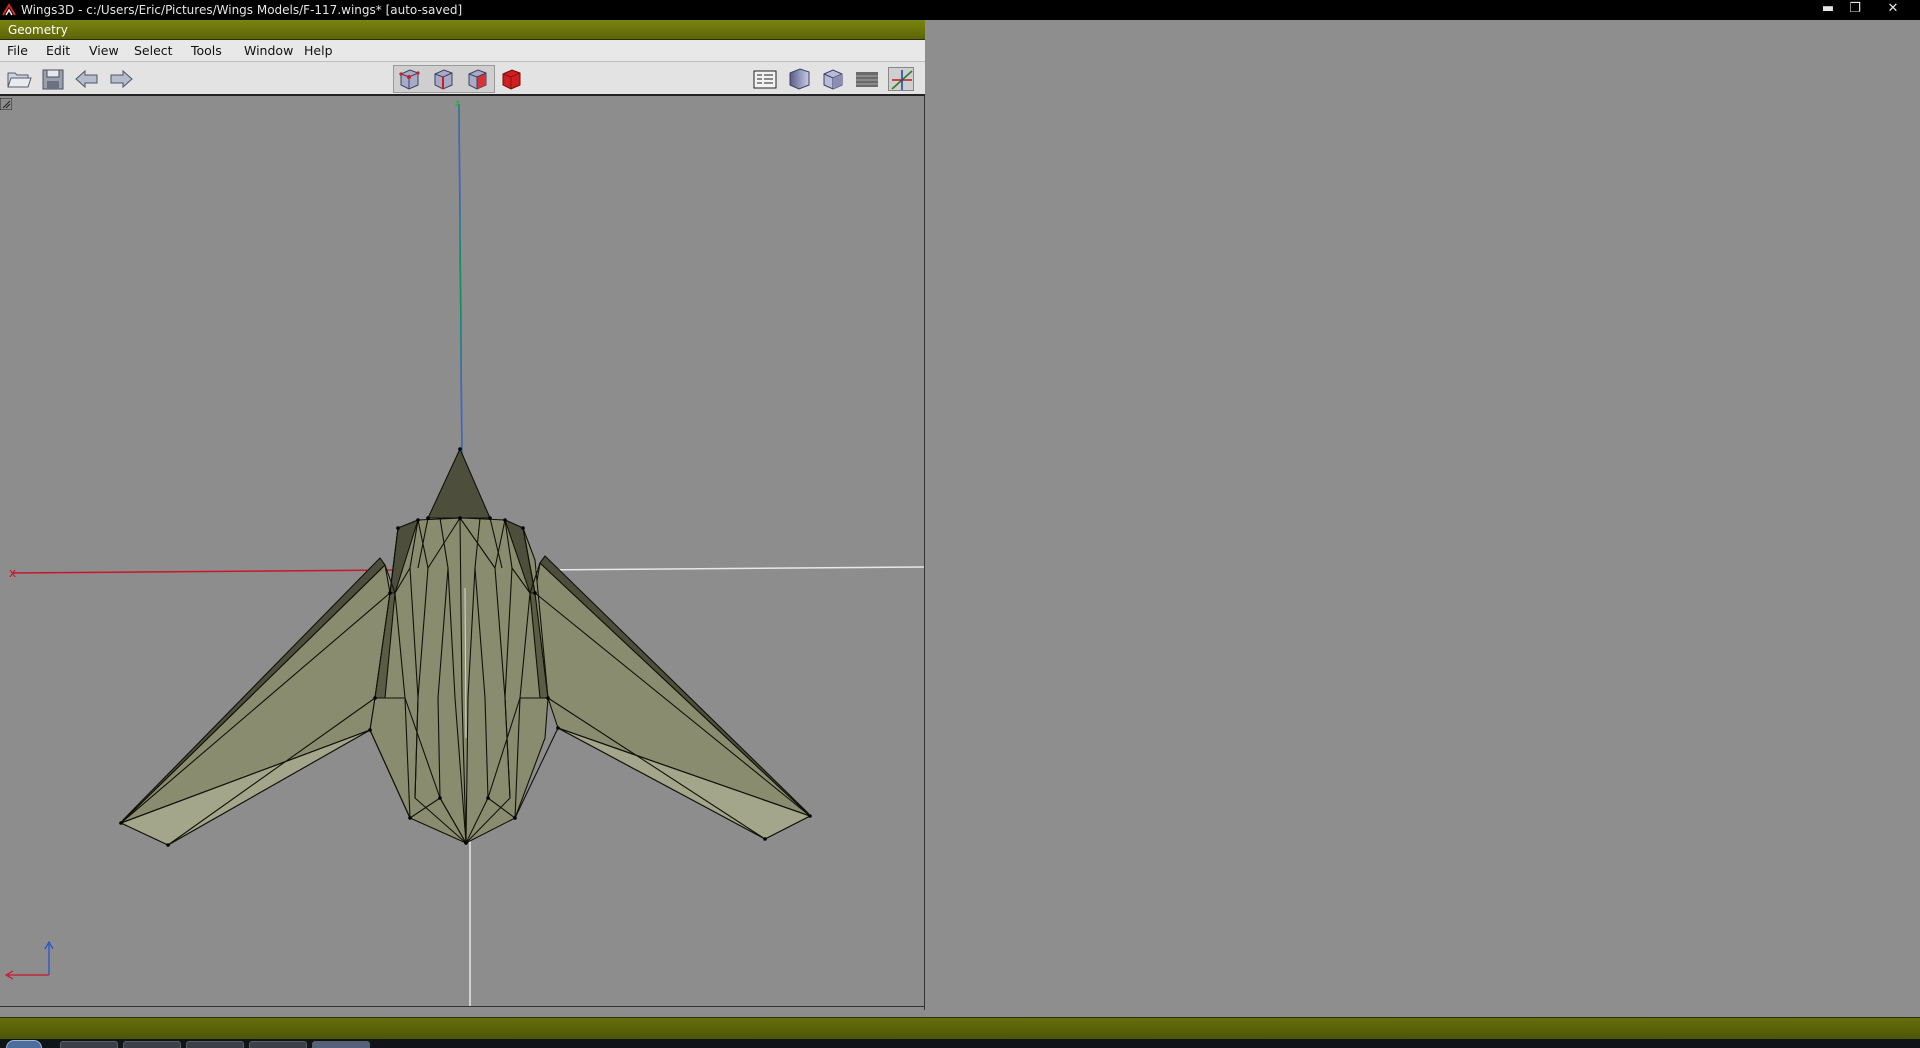 The width and height of the screenshot is (1920, 1048). Describe the element at coordinates (318, 50) in the screenshot. I see `menu-help: Help` at that location.